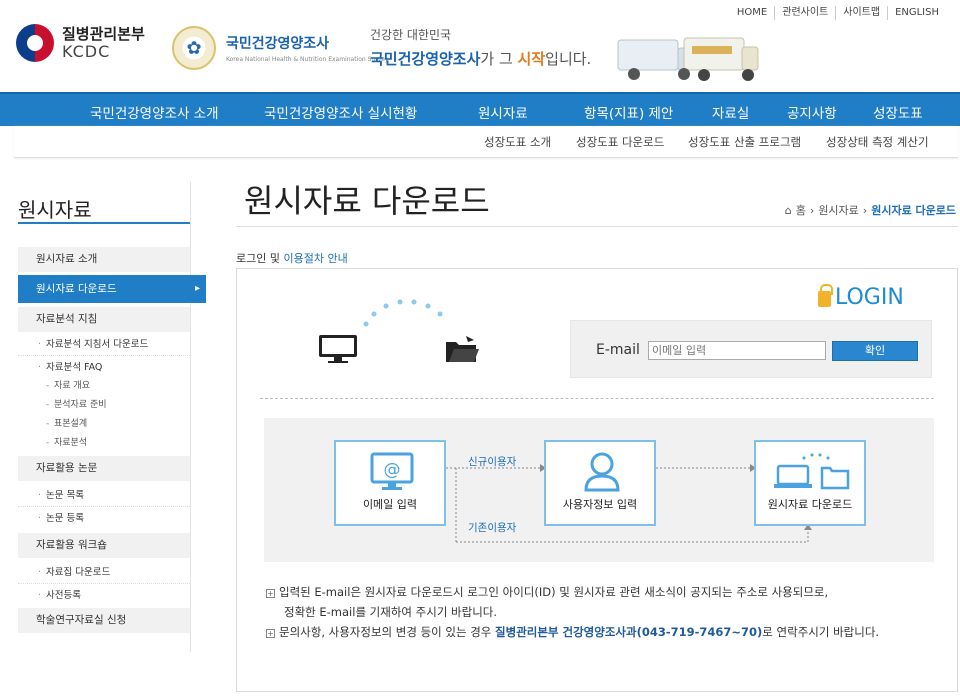 This screenshot has height=696, width=960. Describe the element at coordinates (104, 620) in the screenshot. I see `sidebar-item-research-room: 학술연구자료실 신청` at that location.